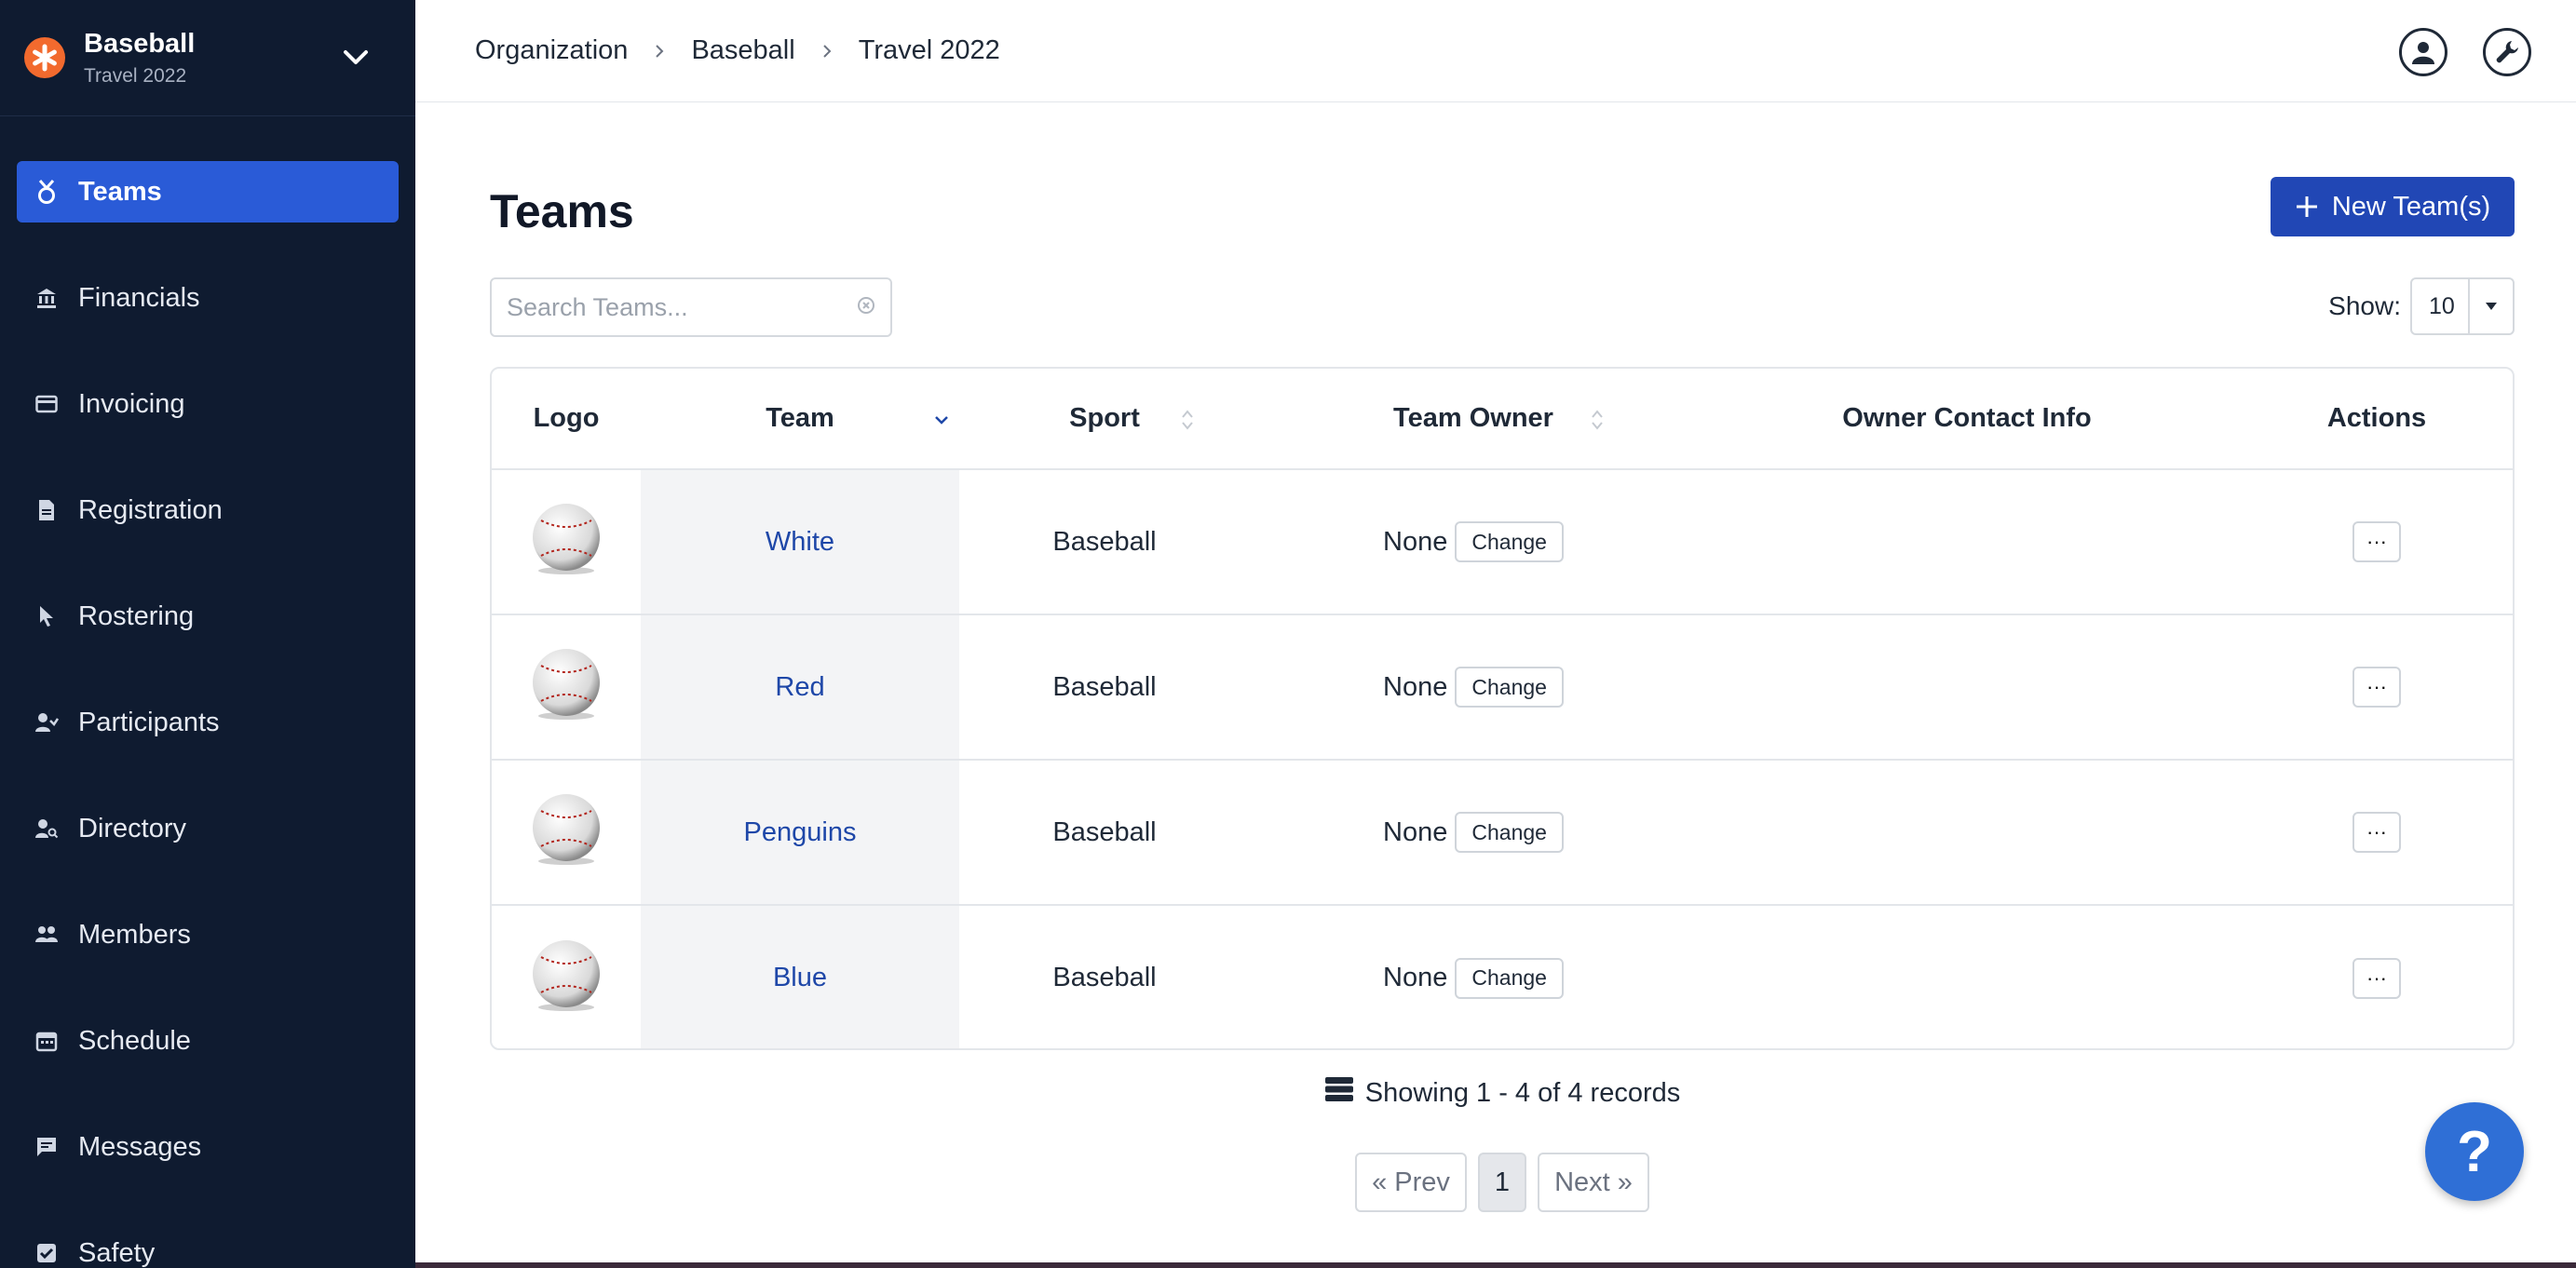 This screenshot has width=2576, height=1268. What do you see at coordinates (47, 1041) in the screenshot?
I see `calendar-icon` at bounding box center [47, 1041].